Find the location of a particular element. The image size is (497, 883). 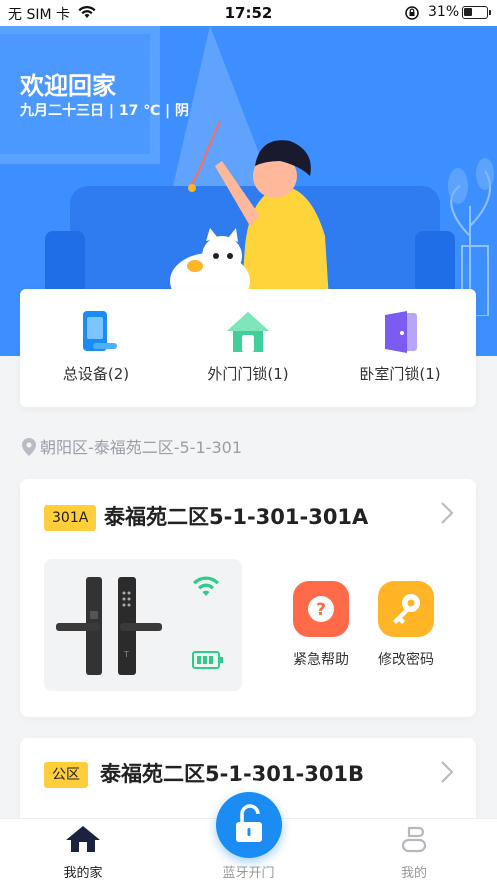

change-password-button: 修改密码 is located at coordinates (406, 625).